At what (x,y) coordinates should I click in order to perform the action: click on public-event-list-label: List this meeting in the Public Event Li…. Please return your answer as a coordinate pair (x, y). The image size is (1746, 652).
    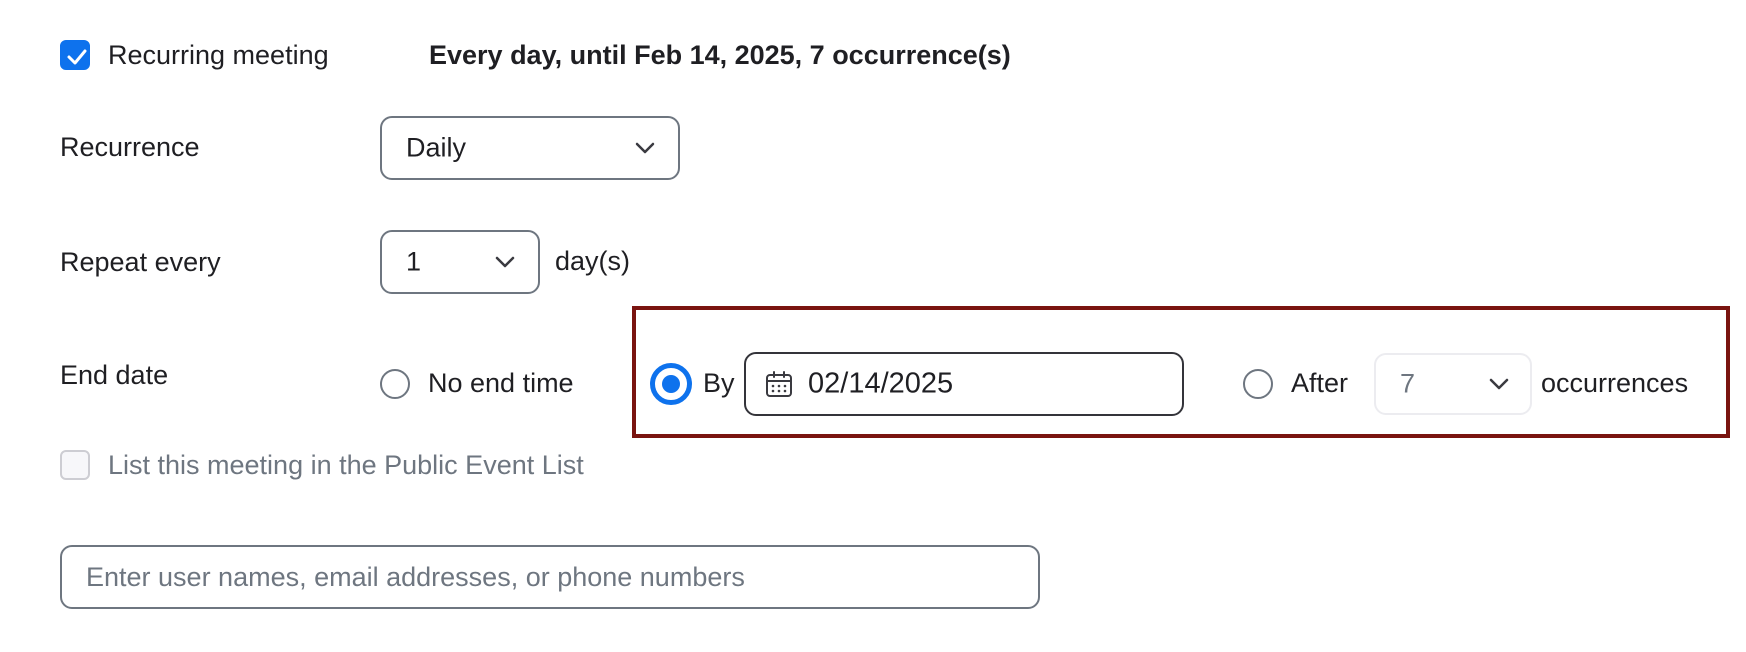
    Looking at the image, I should click on (346, 465).